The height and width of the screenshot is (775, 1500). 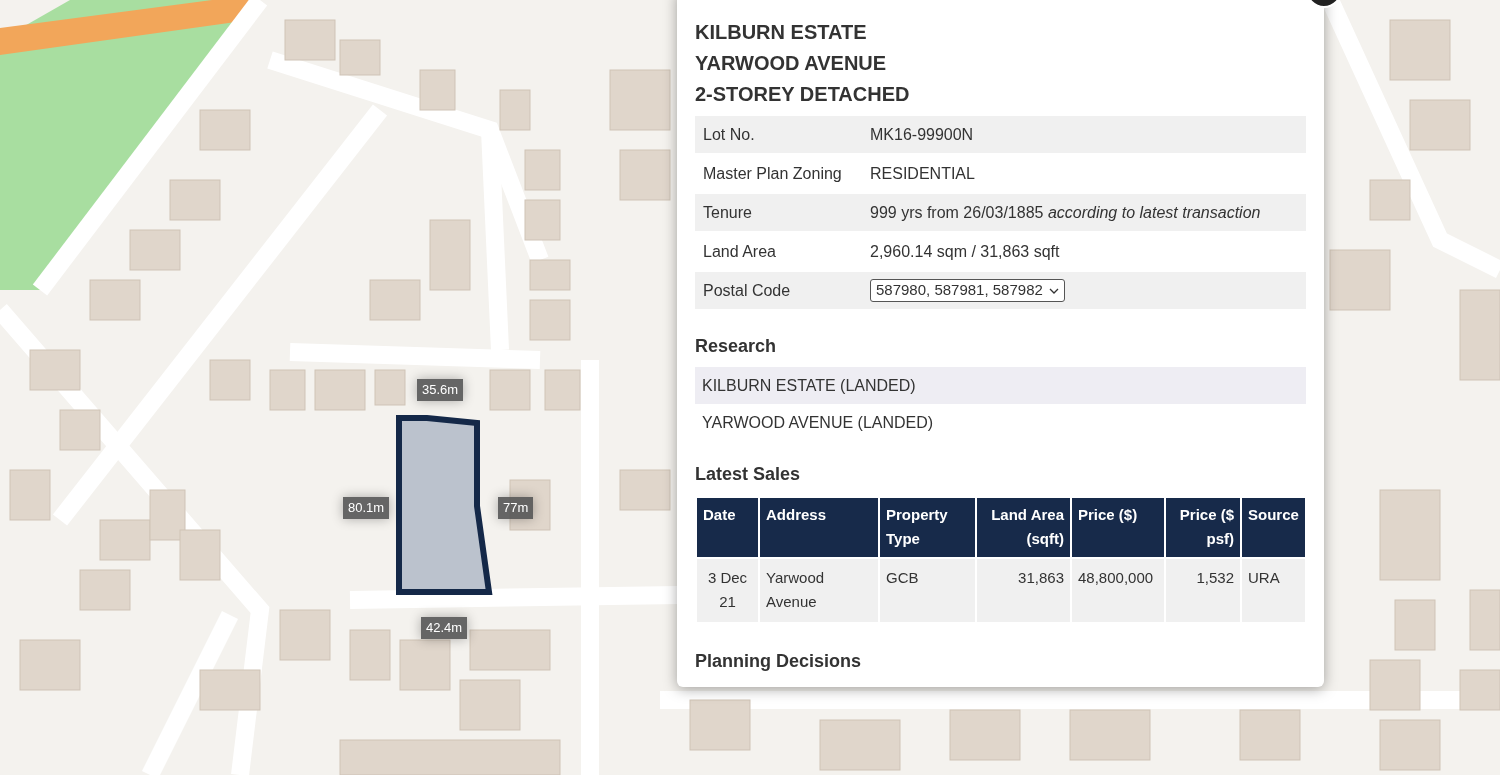 I want to click on table-cell: 3 Dec 21, so click(x=727, y=590).